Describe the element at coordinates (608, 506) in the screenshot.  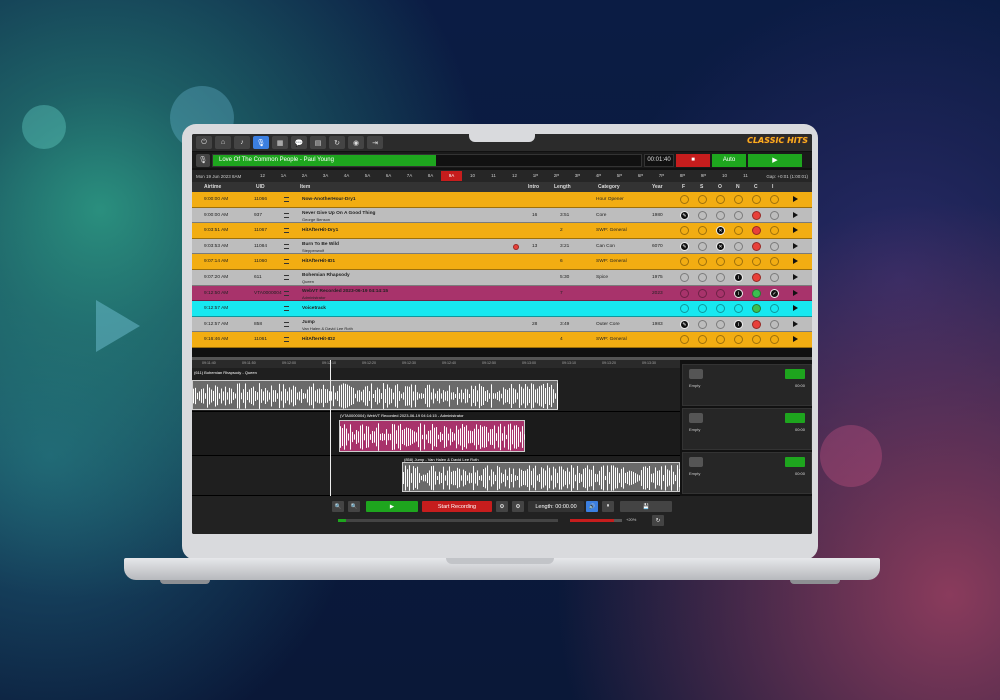
I see `pause-icon: ⏸` at that location.